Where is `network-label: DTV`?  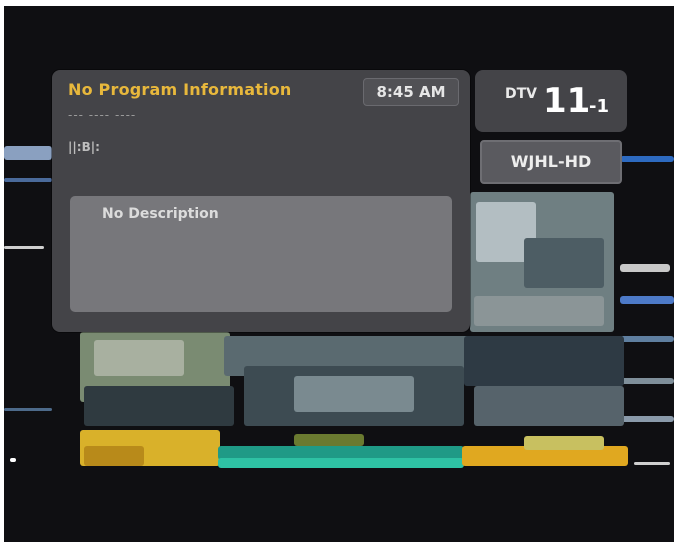 network-label: DTV is located at coordinates (521, 94).